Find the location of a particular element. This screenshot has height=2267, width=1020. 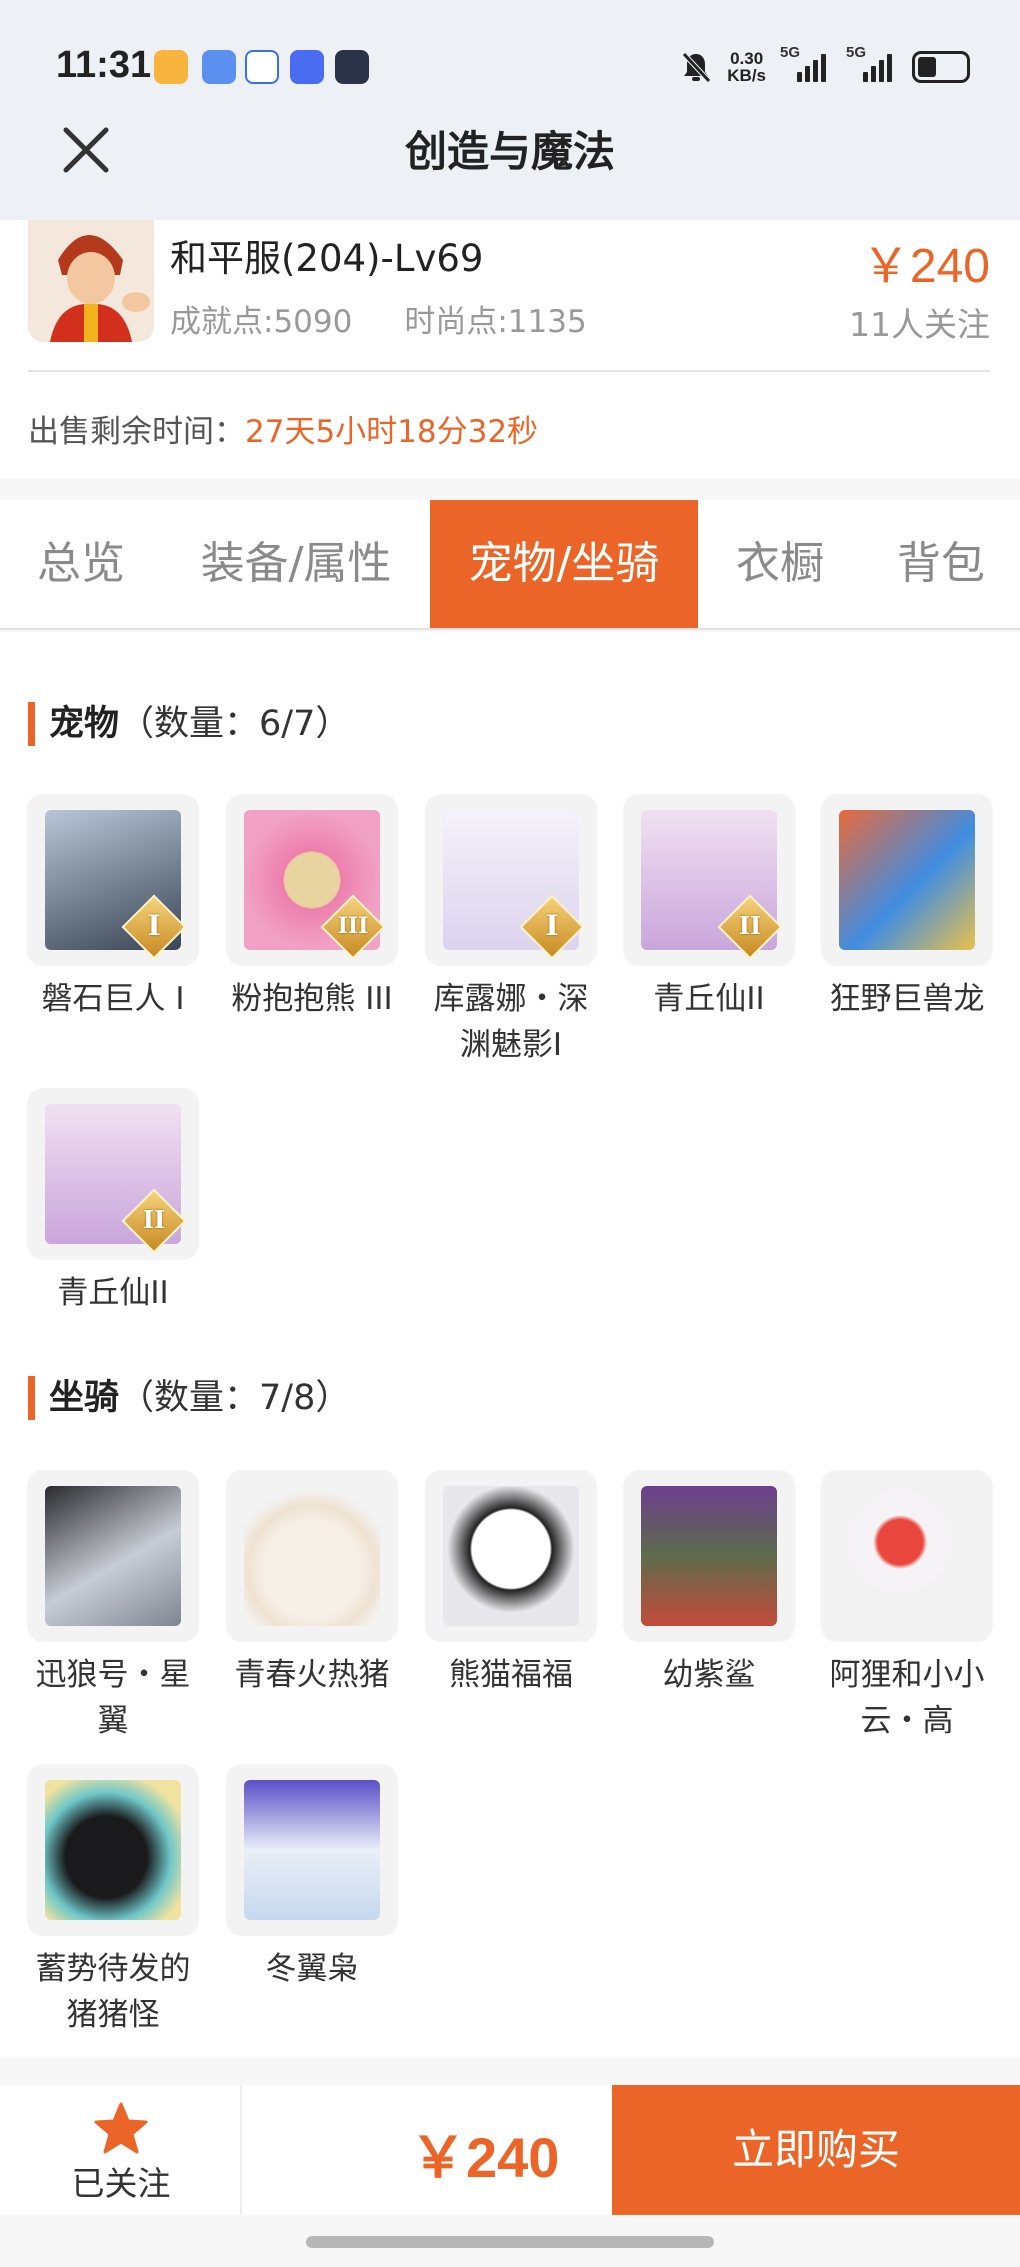

grade-badge: III is located at coordinates (353, 926).